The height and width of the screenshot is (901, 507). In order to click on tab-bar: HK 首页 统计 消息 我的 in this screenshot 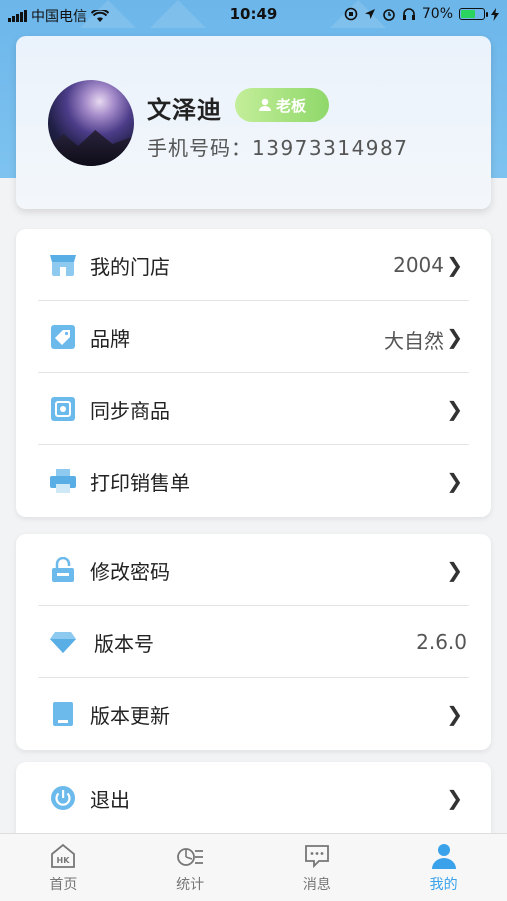, I will do `click(253, 867)`.